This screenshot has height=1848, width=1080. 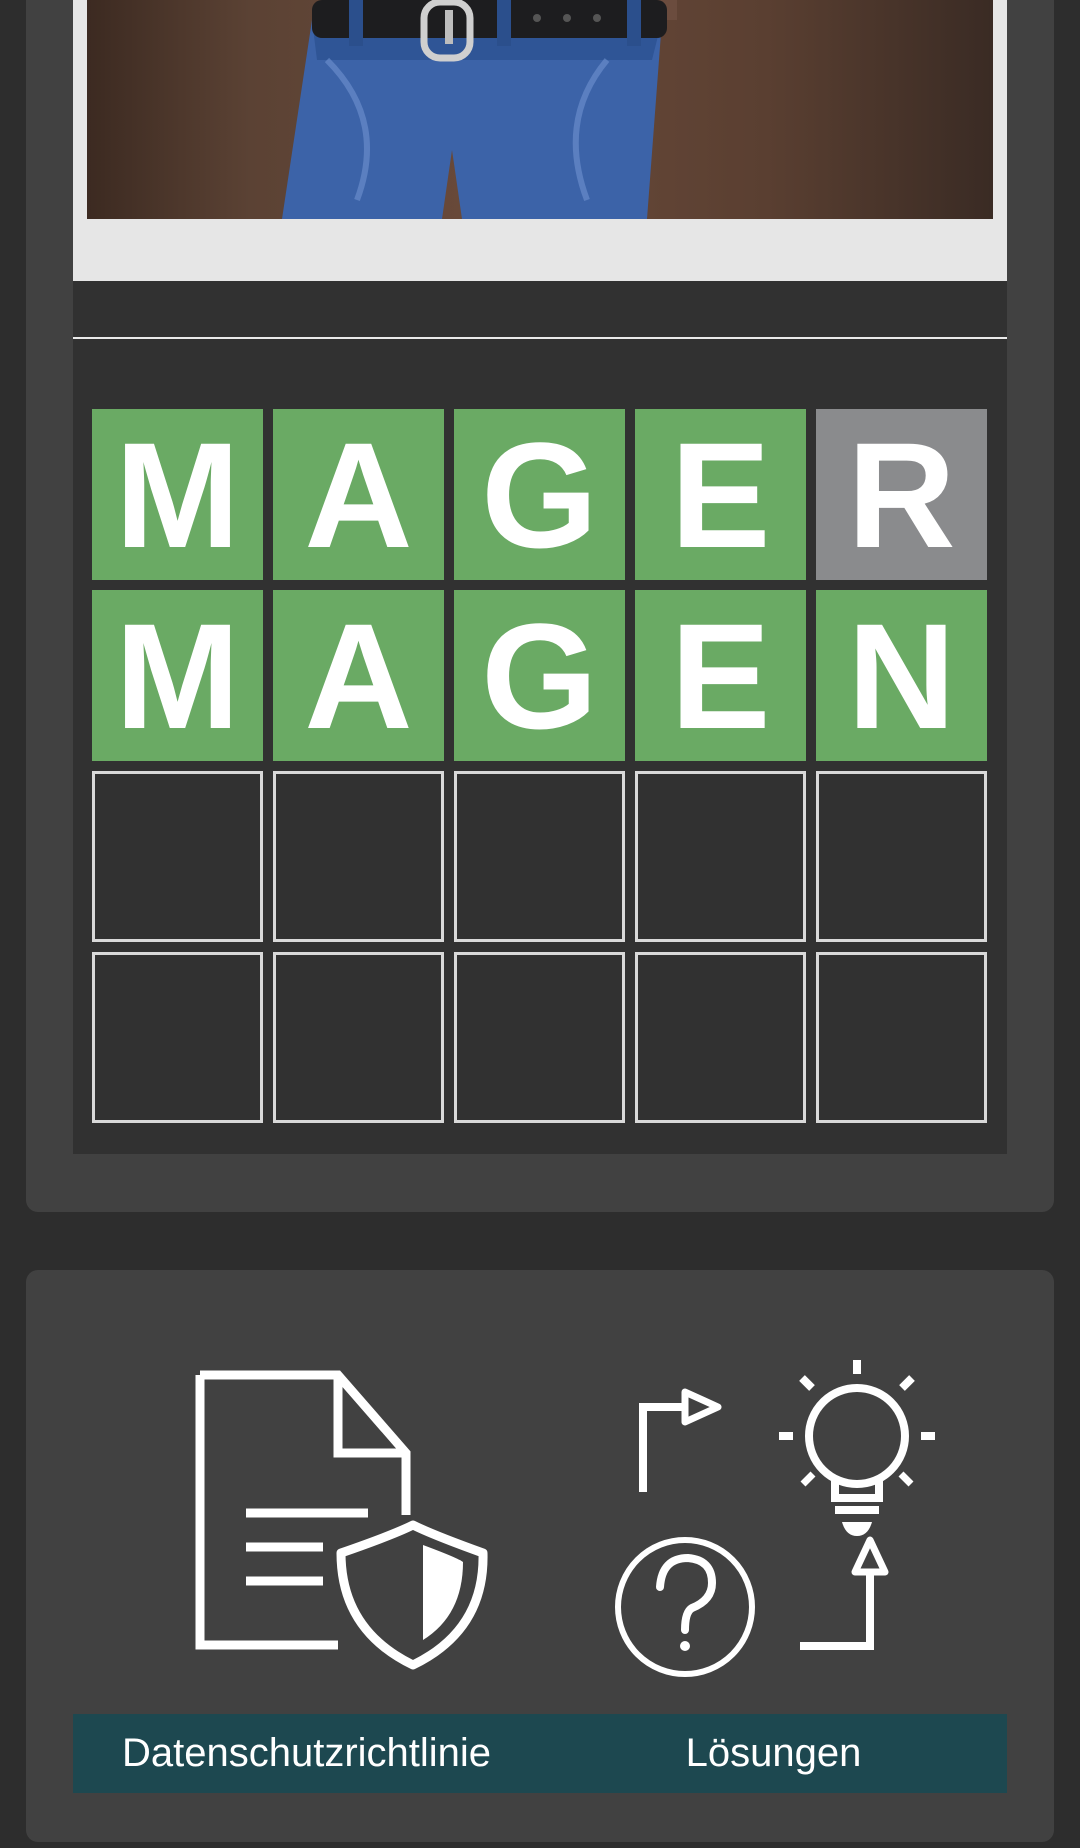 I want to click on photo-image, so click(x=479, y=109).